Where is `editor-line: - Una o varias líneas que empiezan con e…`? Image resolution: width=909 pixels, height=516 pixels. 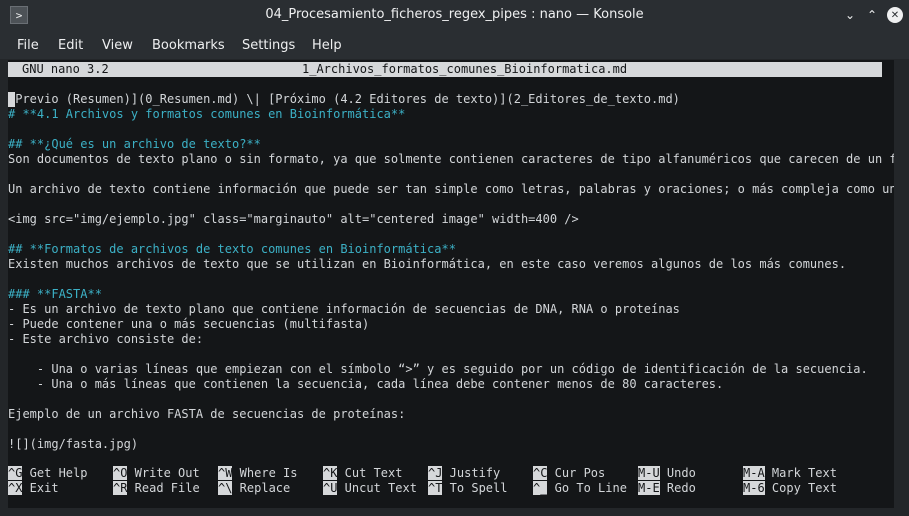
editor-line: - Una o varias líneas que empiezan con e… is located at coordinates (438, 369).